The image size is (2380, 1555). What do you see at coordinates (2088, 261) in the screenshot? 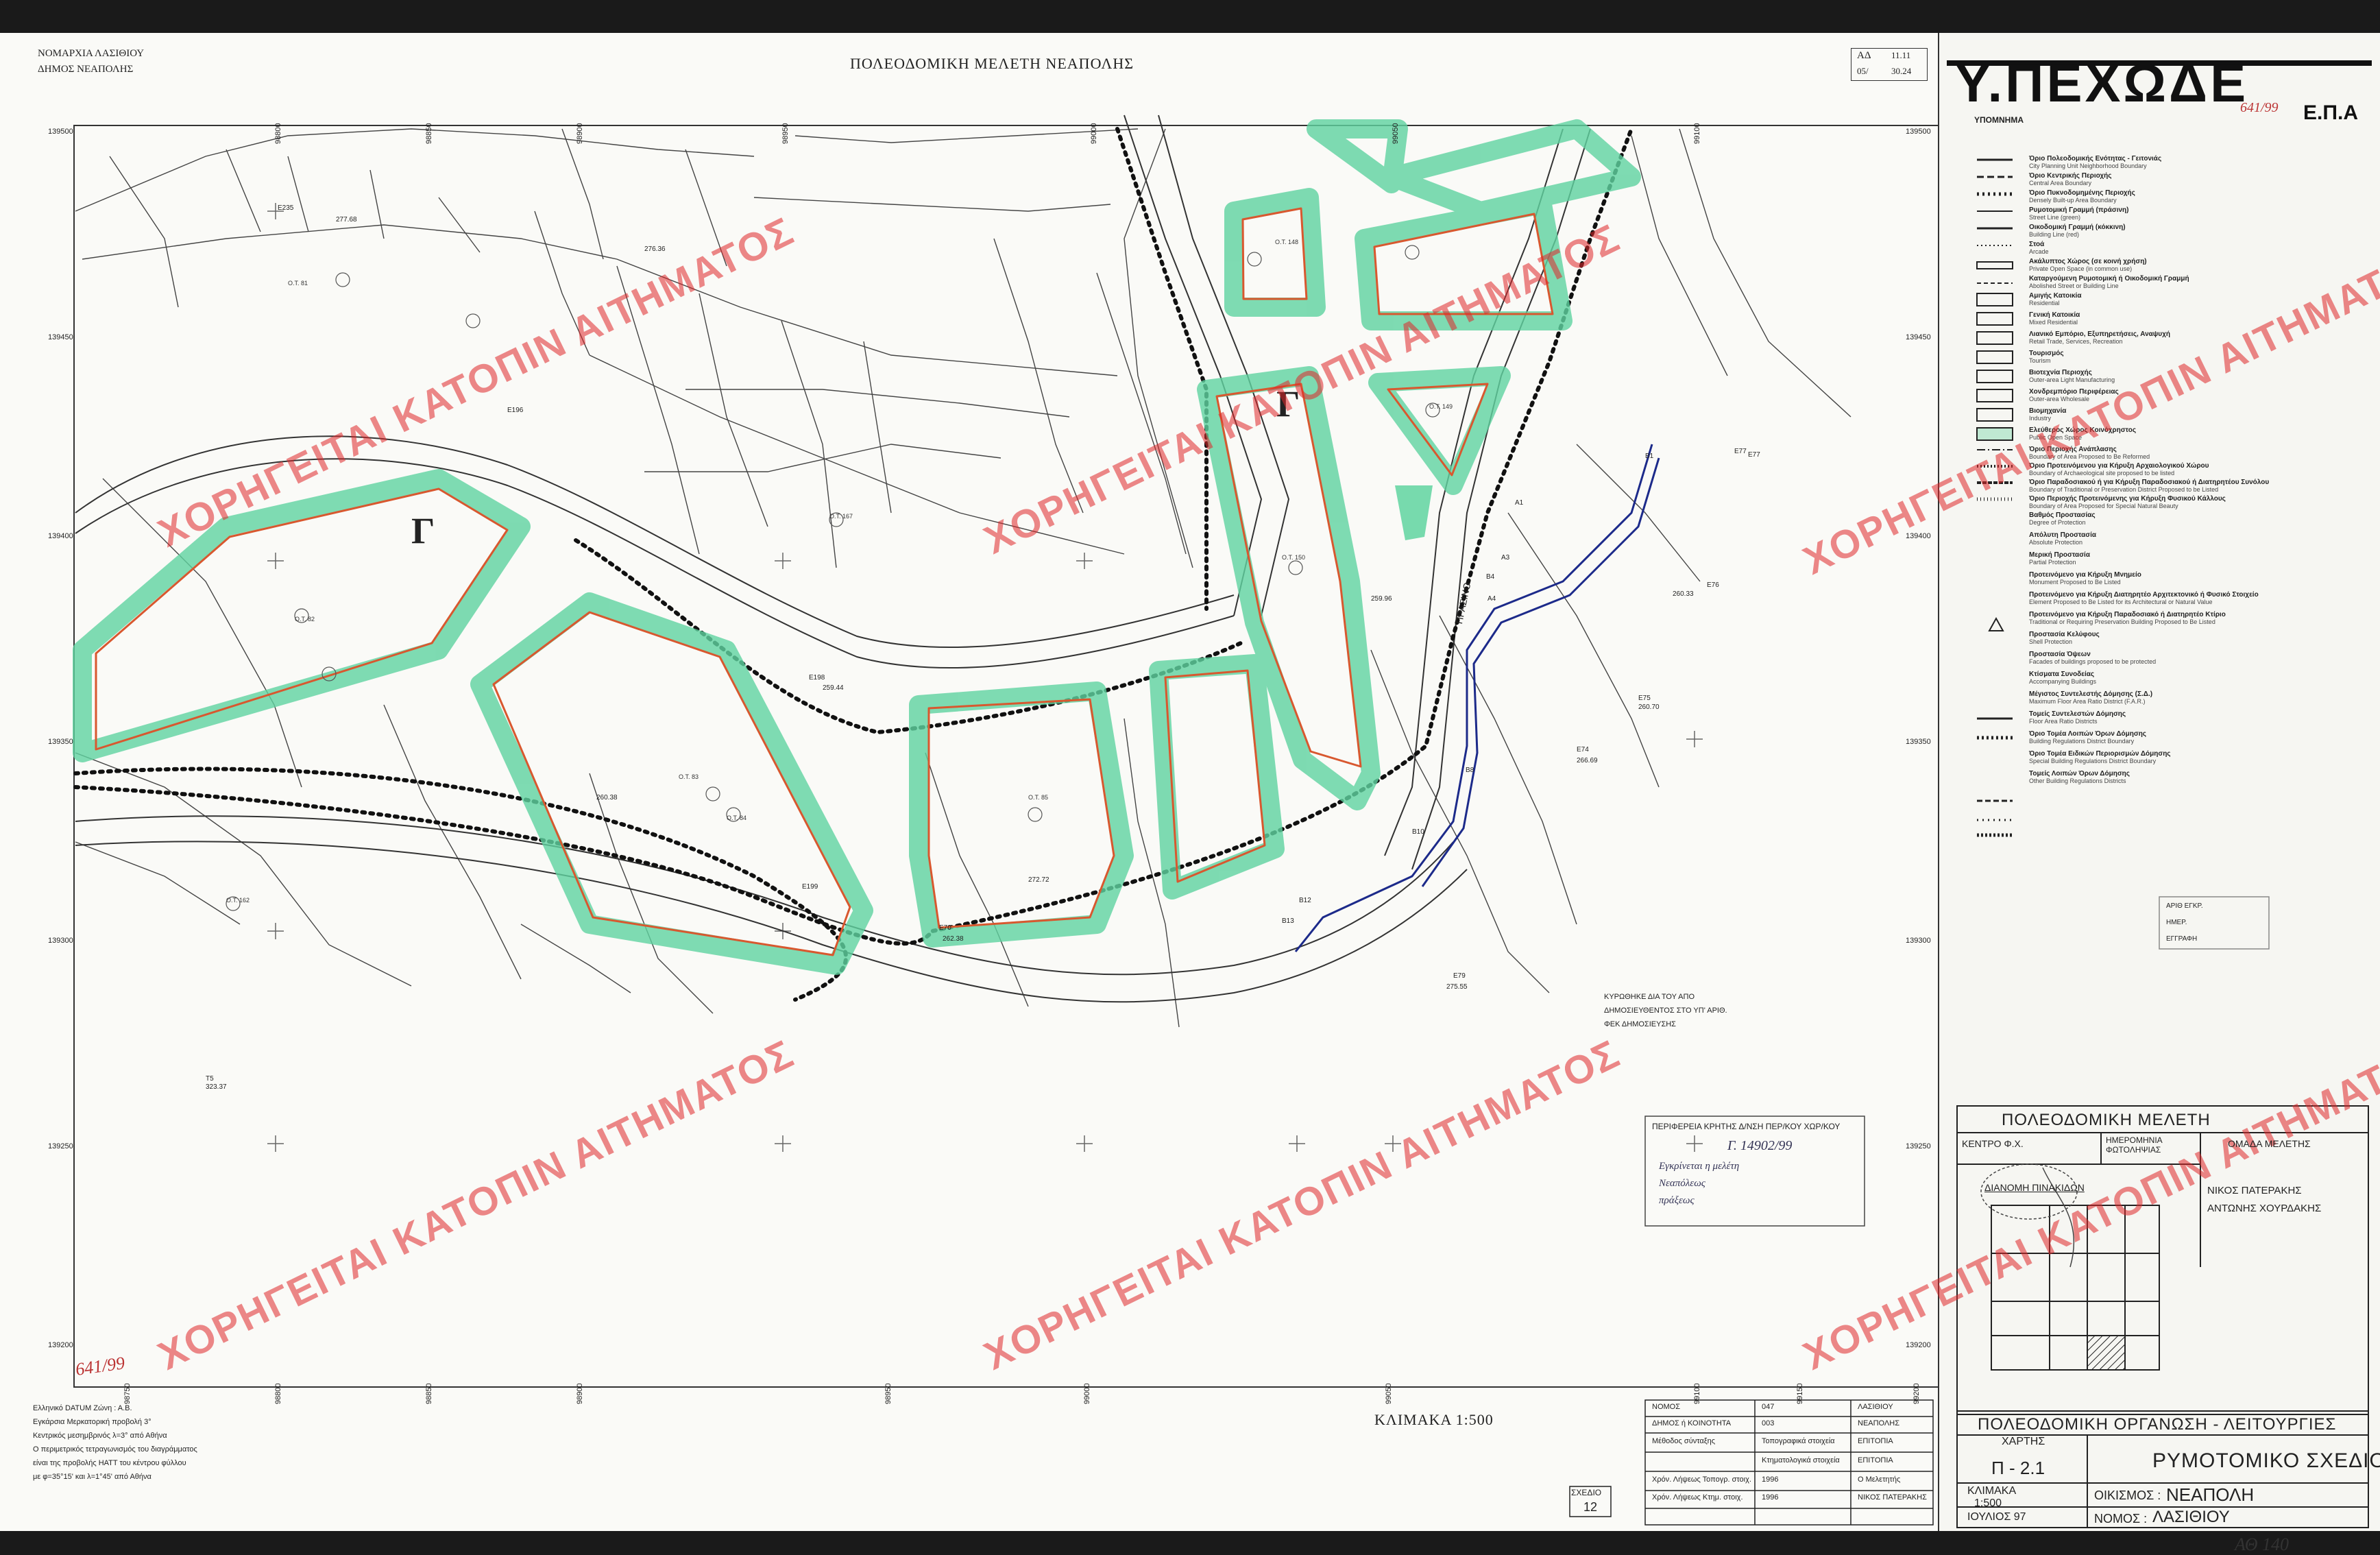
I see `legend-item-gr: Ακάλυπτος Χώρος (σε κοινή χρήση)` at bounding box center [2088, 261].